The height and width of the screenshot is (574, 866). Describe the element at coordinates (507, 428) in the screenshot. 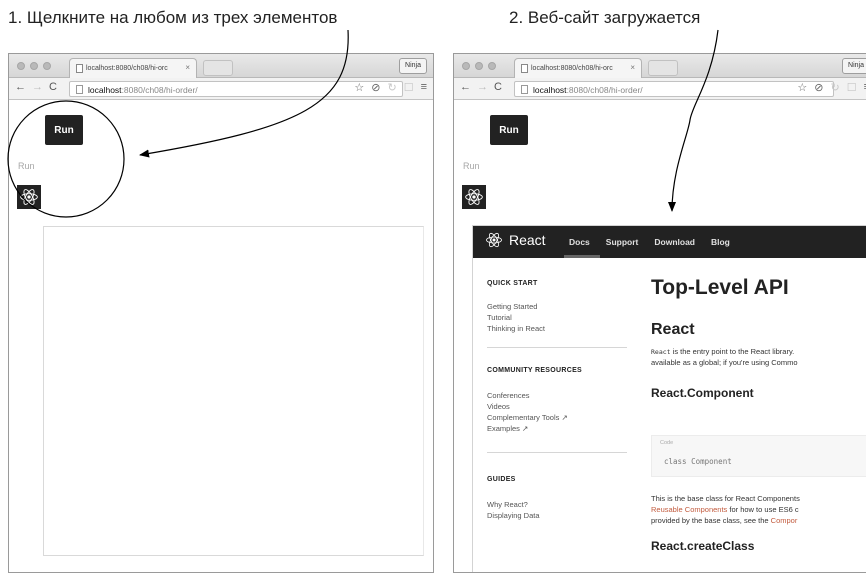

I see `sidebar-item-examples: Examples ↗` at that location.